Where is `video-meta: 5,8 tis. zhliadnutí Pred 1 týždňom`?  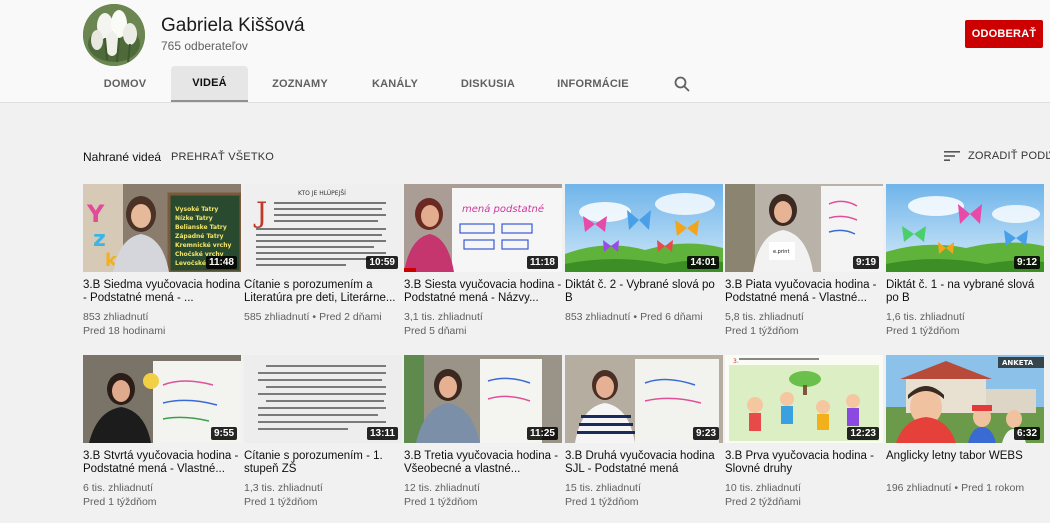 video-meta: 5,8 tis. zhliadnutí Pred 1 týždňom is located at coordinates (804, 324).